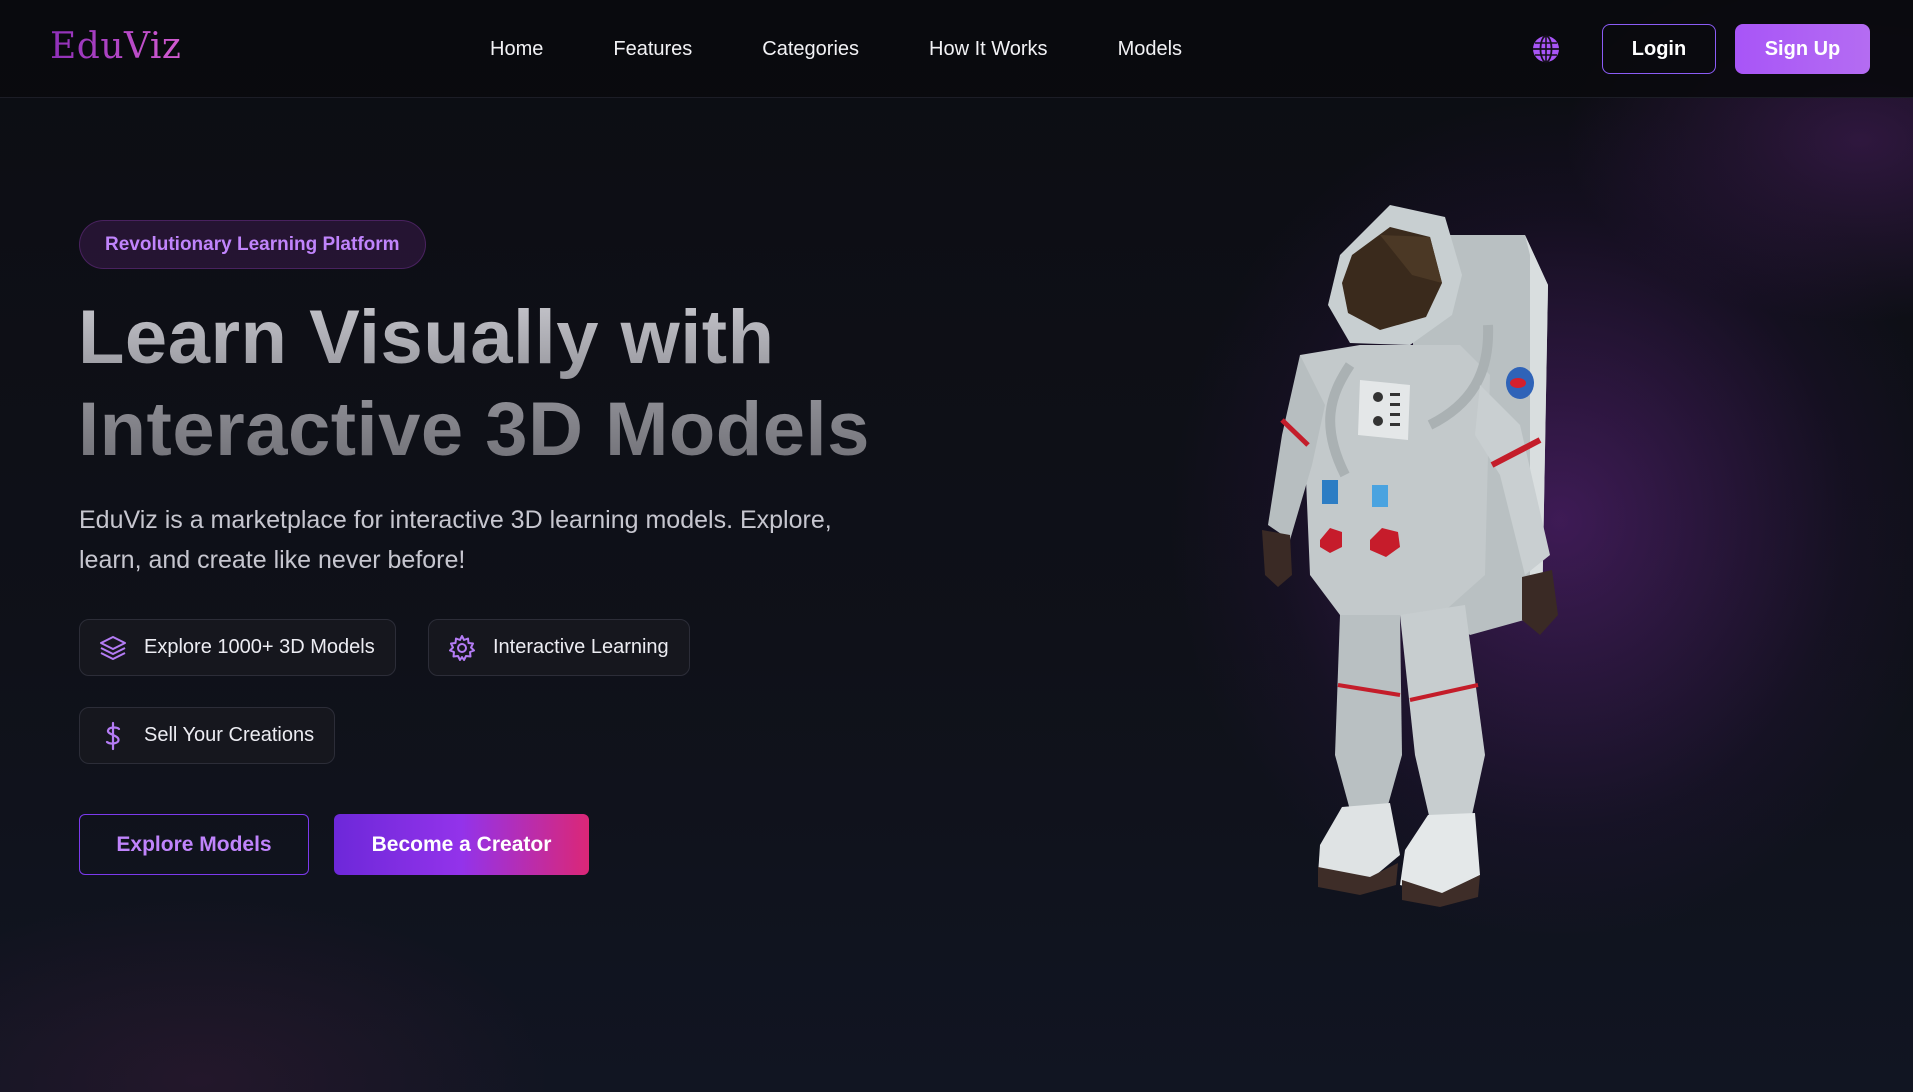 The width and height of the screenshot is (1913, 1092). What do you see at coordinates (113, 648) in the screenshot?
I see `layers-icon` at bounding box center [113, 648].